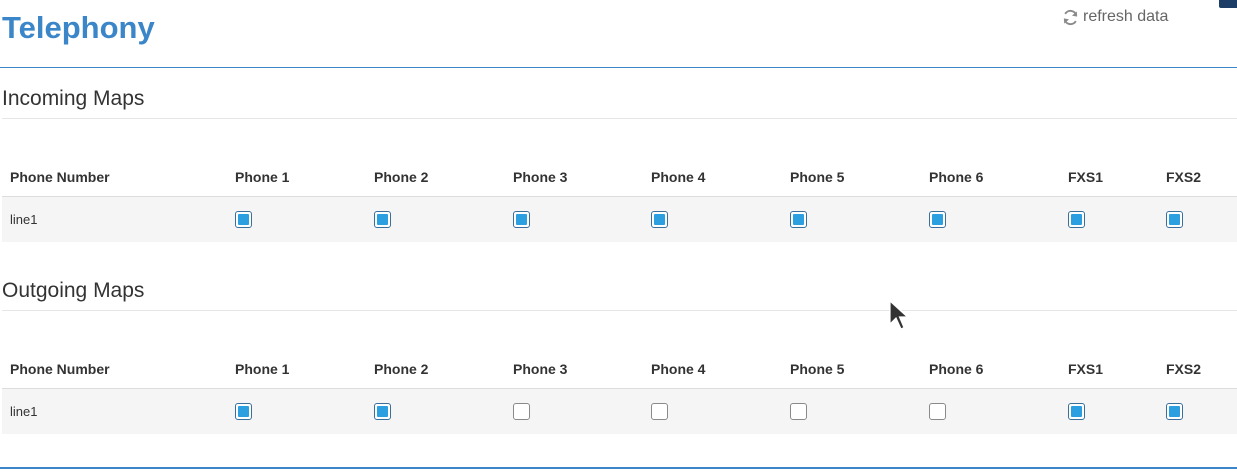 Image resolution: width=1237 pixels, height=474 pixels. I want to click on mouse-pointer-icon, so click(899, 315).